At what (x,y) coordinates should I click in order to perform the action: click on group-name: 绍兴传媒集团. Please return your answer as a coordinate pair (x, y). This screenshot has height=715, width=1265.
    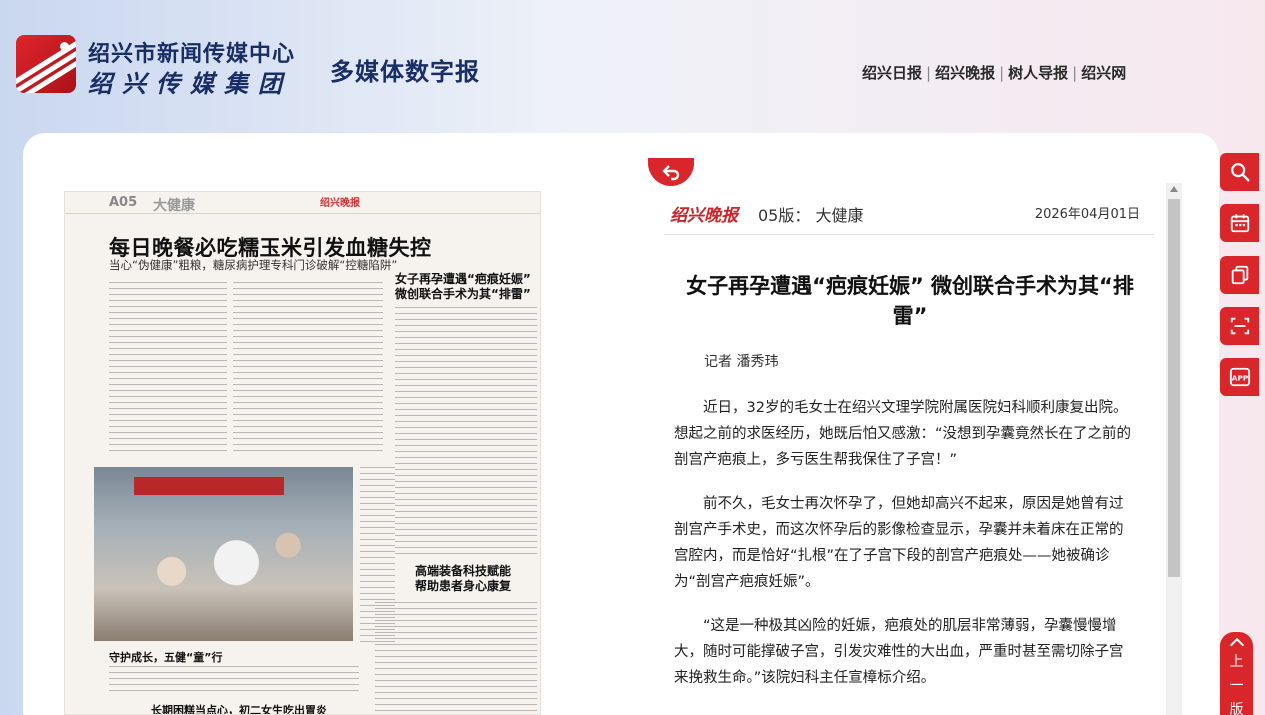
    Looking at the image, I should click on (190, 83).